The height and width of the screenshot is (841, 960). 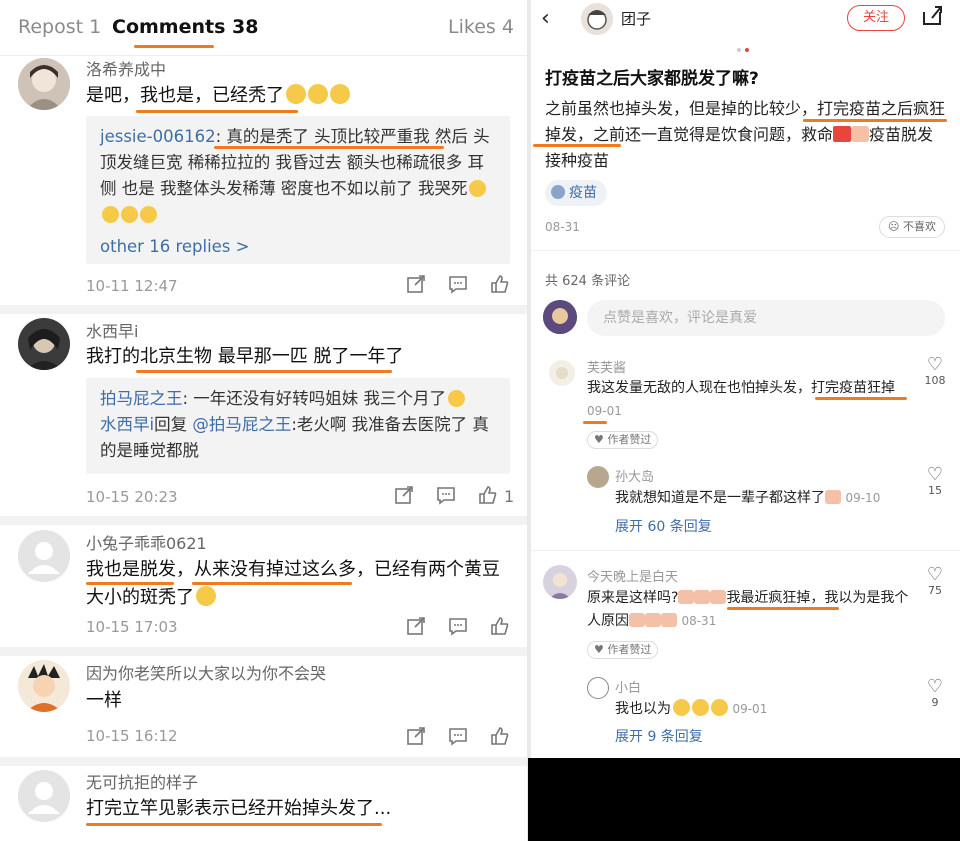 I want to click on comment-username: 孙大岛, so click(x=634, y=475).